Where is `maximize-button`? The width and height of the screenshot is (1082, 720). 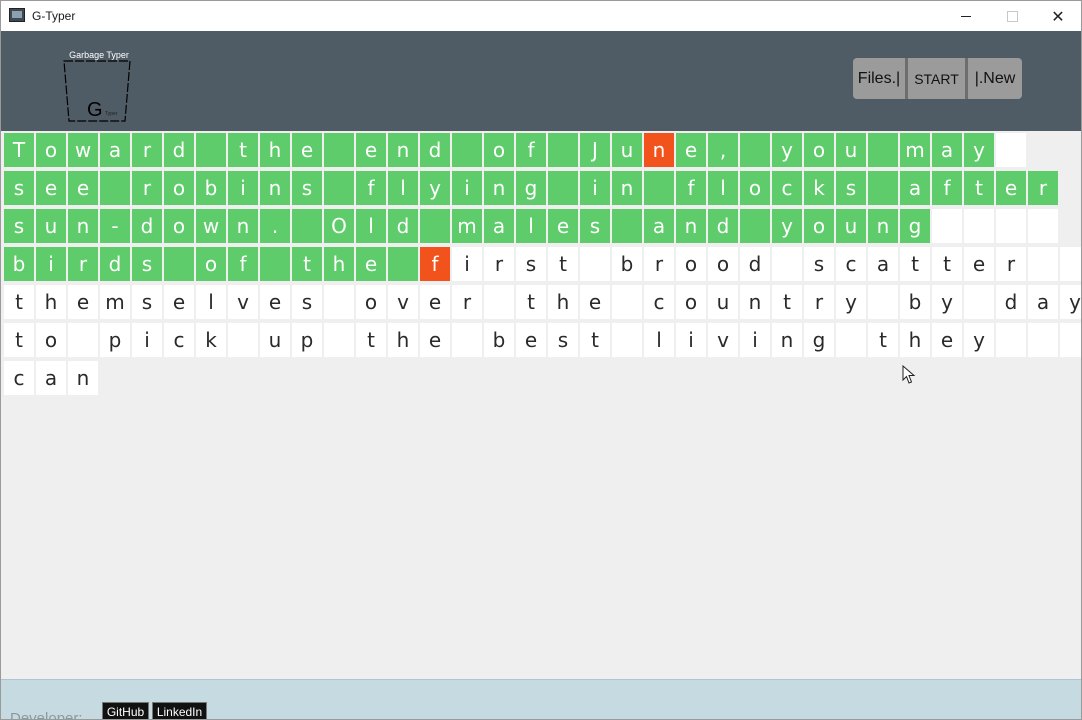 maximize-button is located at coordinates (1012, 16).